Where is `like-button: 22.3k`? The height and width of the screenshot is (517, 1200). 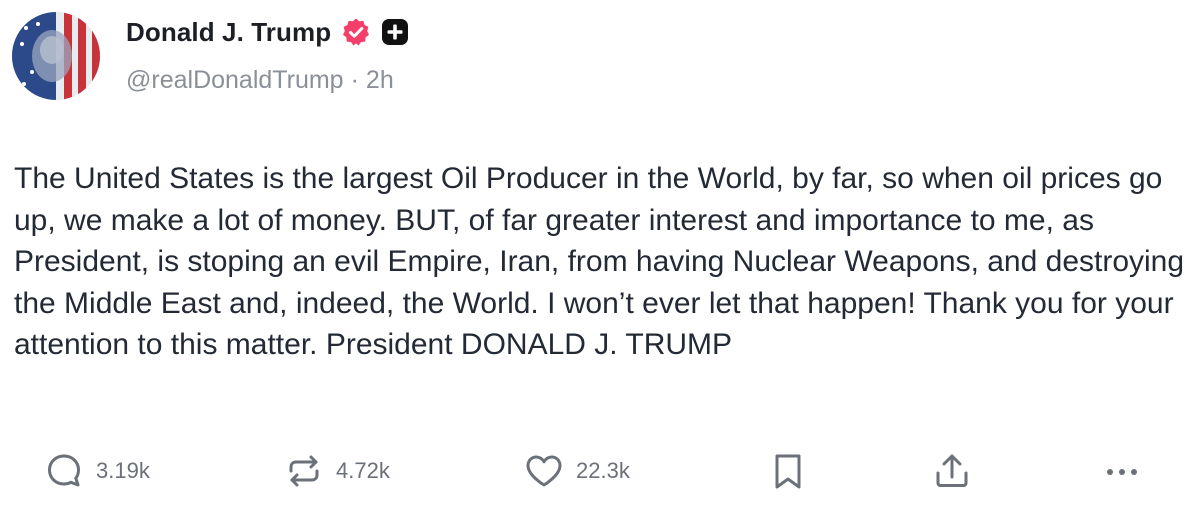
like-button: 22.3k is located at coordinates (576, 471).